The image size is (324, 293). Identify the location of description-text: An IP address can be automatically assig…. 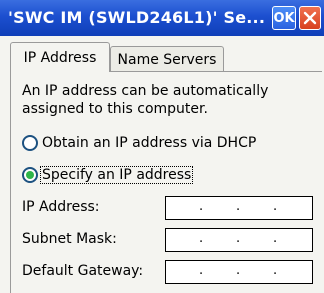
(167, 100).